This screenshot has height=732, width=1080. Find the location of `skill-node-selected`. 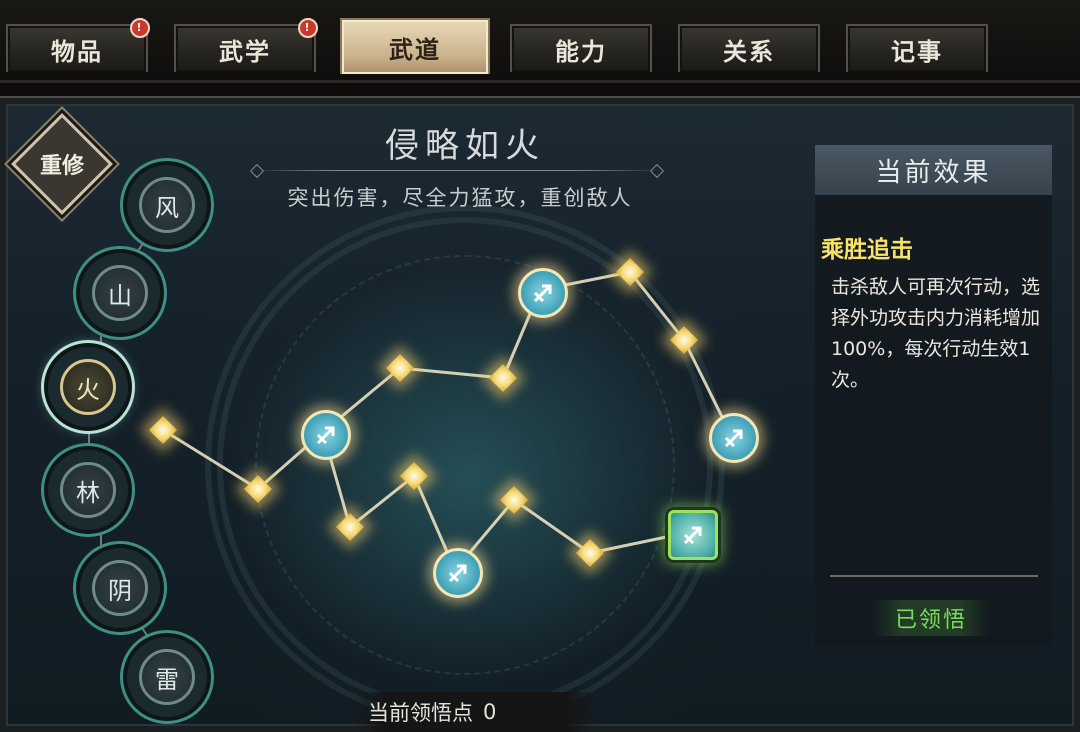

skill-node-selected is located at coordinates (693, 535).